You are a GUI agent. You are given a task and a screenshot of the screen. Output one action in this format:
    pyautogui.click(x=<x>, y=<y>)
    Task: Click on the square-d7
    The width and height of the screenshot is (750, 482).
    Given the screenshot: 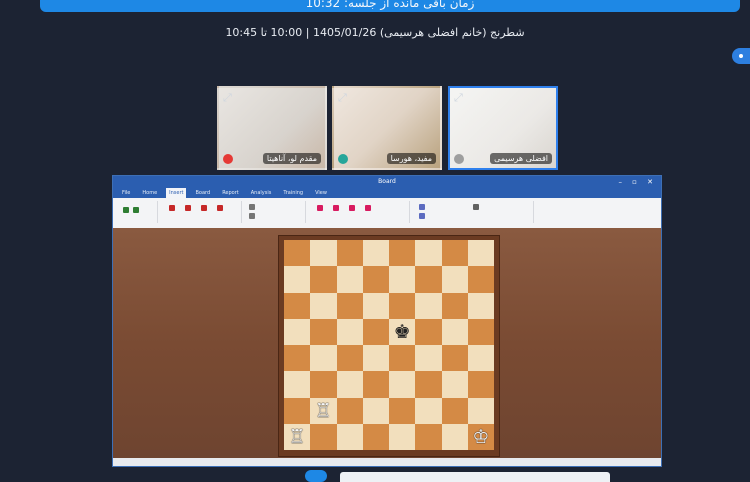 What is the action you would take?
    pyautogui.click(x=375, y=279)
    